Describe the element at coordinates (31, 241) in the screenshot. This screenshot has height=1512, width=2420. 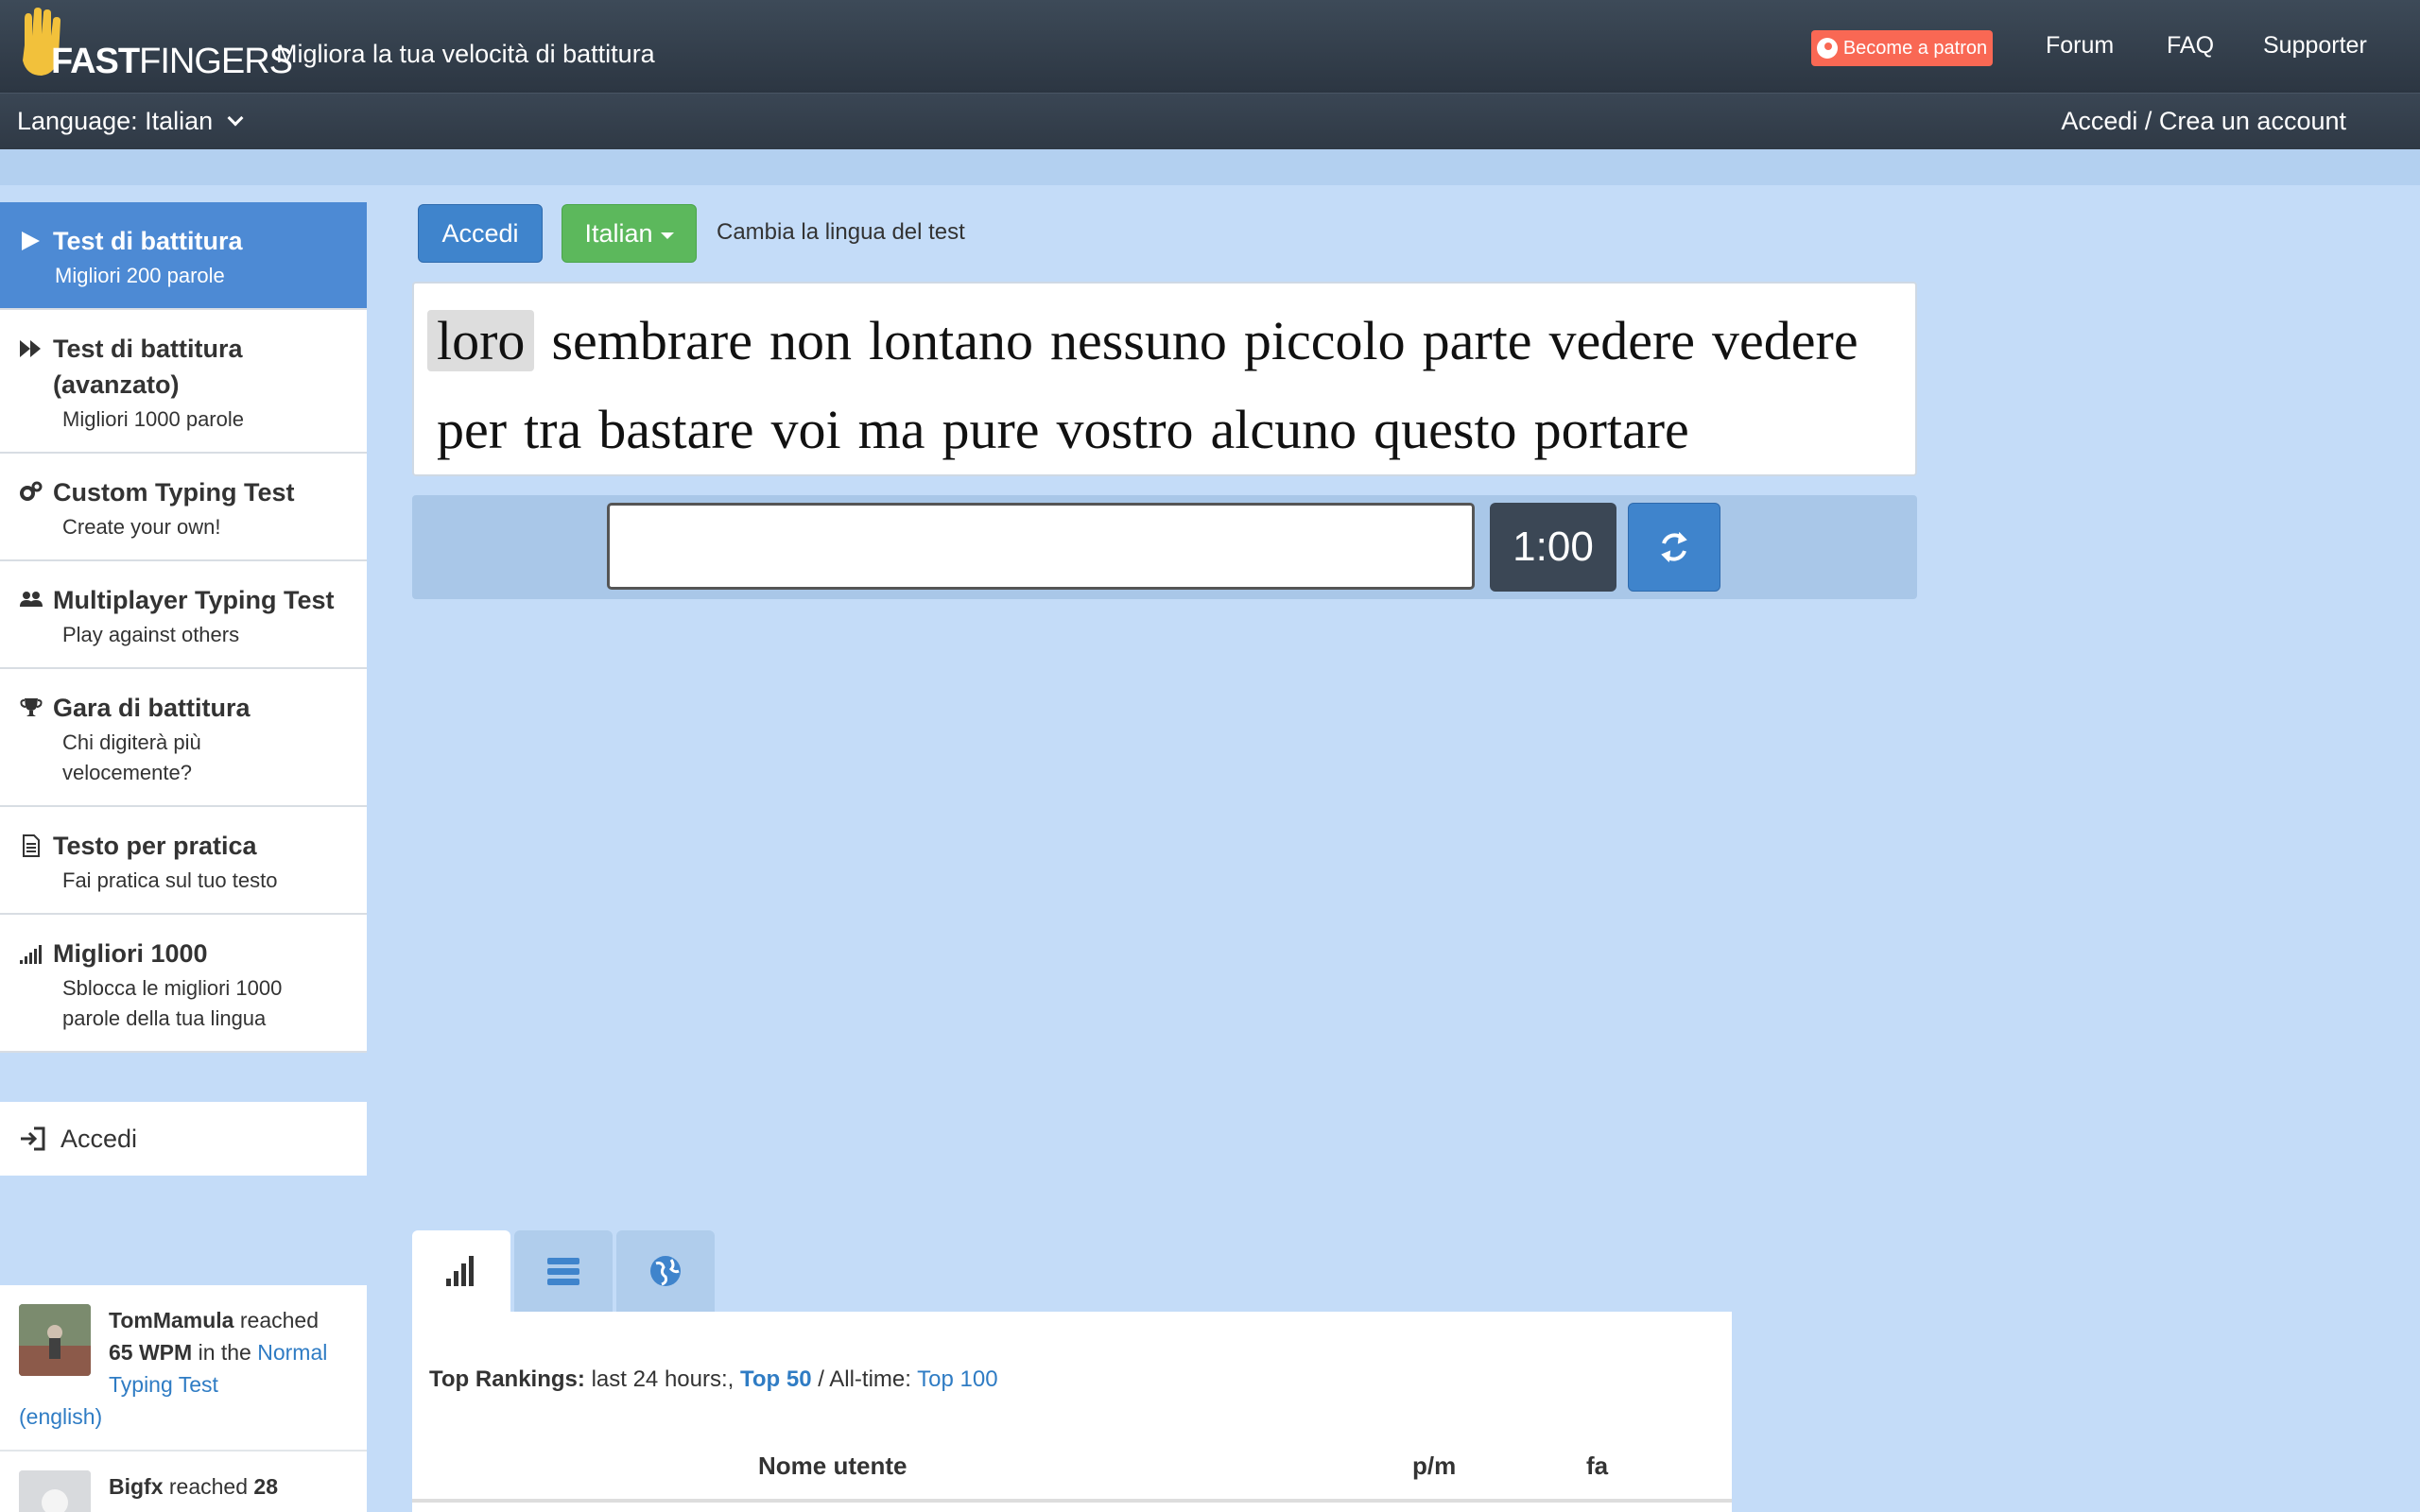
I see `play-icon` at that location.